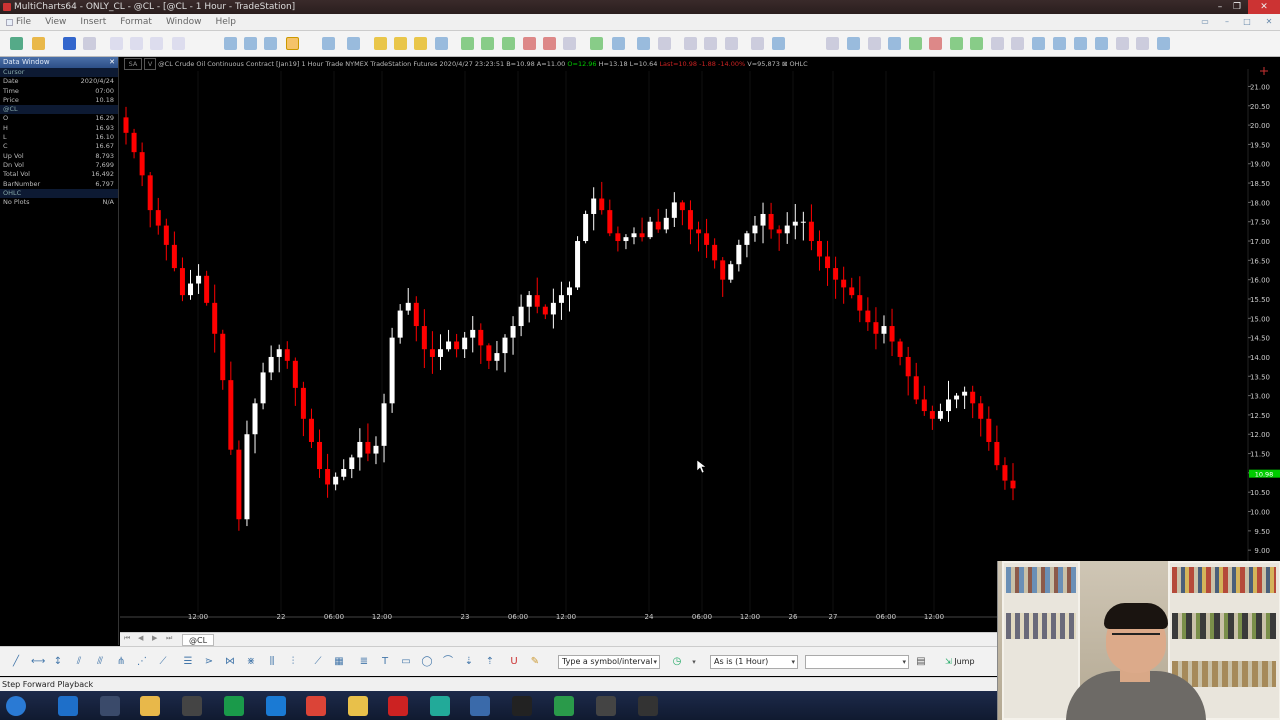  I want to click on menu-insert: Insert, so click(93, 22).